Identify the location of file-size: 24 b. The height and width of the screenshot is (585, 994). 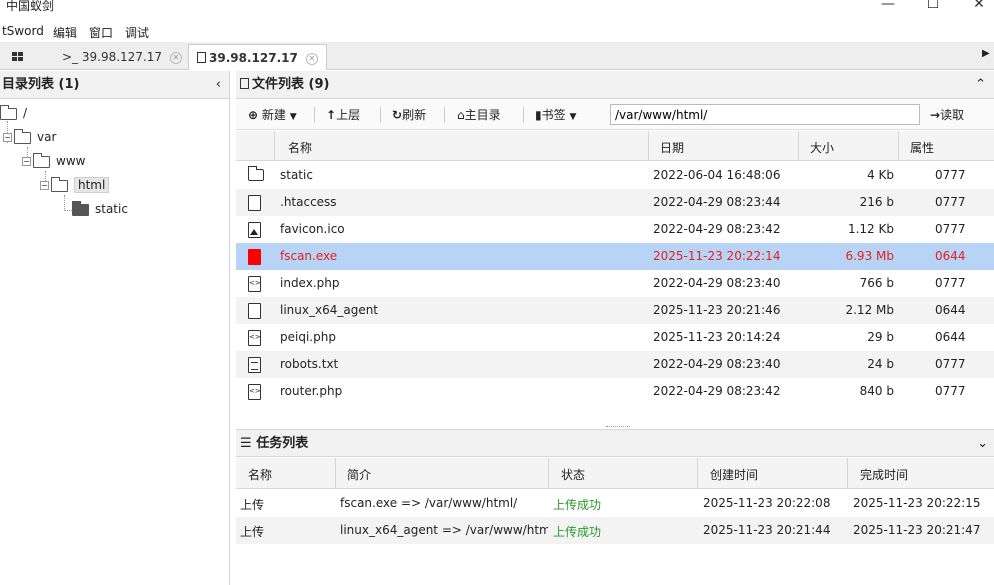
(880, 364).